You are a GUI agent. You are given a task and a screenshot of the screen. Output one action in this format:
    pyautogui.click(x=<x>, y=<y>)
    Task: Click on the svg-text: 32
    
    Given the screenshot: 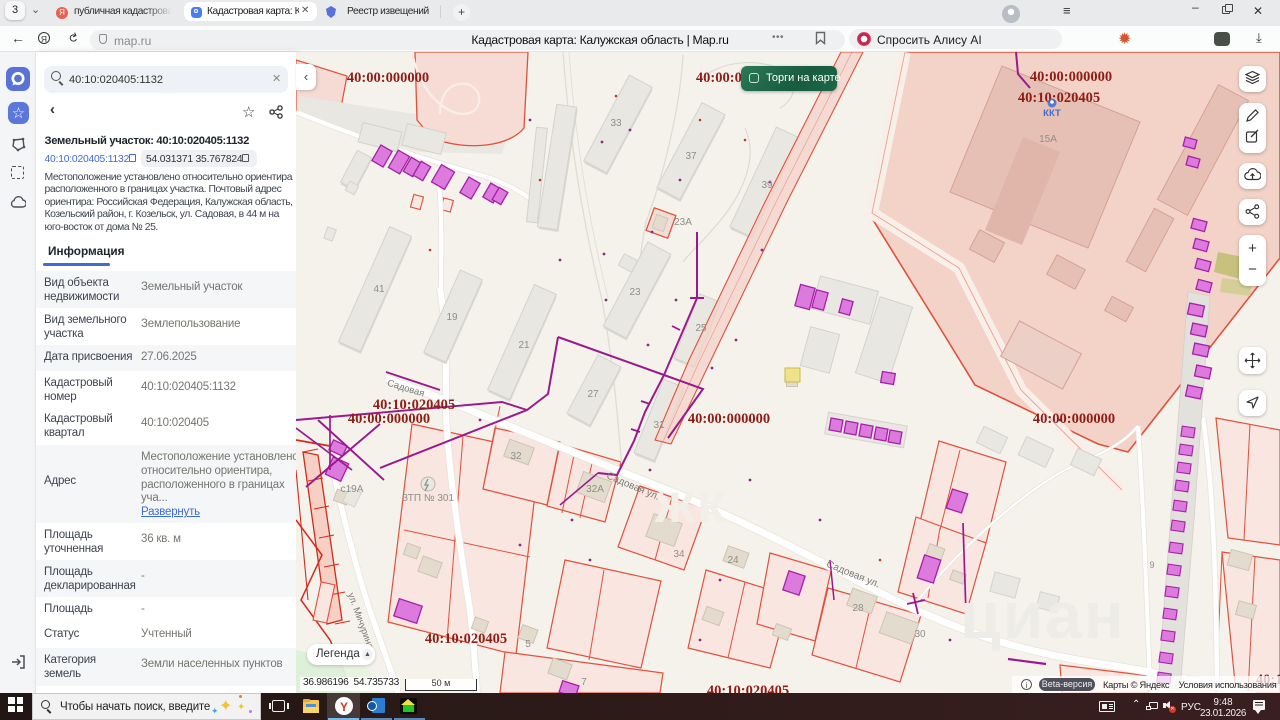 What is the action you would take?
    pyautogui.click(x=516, y=456)
    